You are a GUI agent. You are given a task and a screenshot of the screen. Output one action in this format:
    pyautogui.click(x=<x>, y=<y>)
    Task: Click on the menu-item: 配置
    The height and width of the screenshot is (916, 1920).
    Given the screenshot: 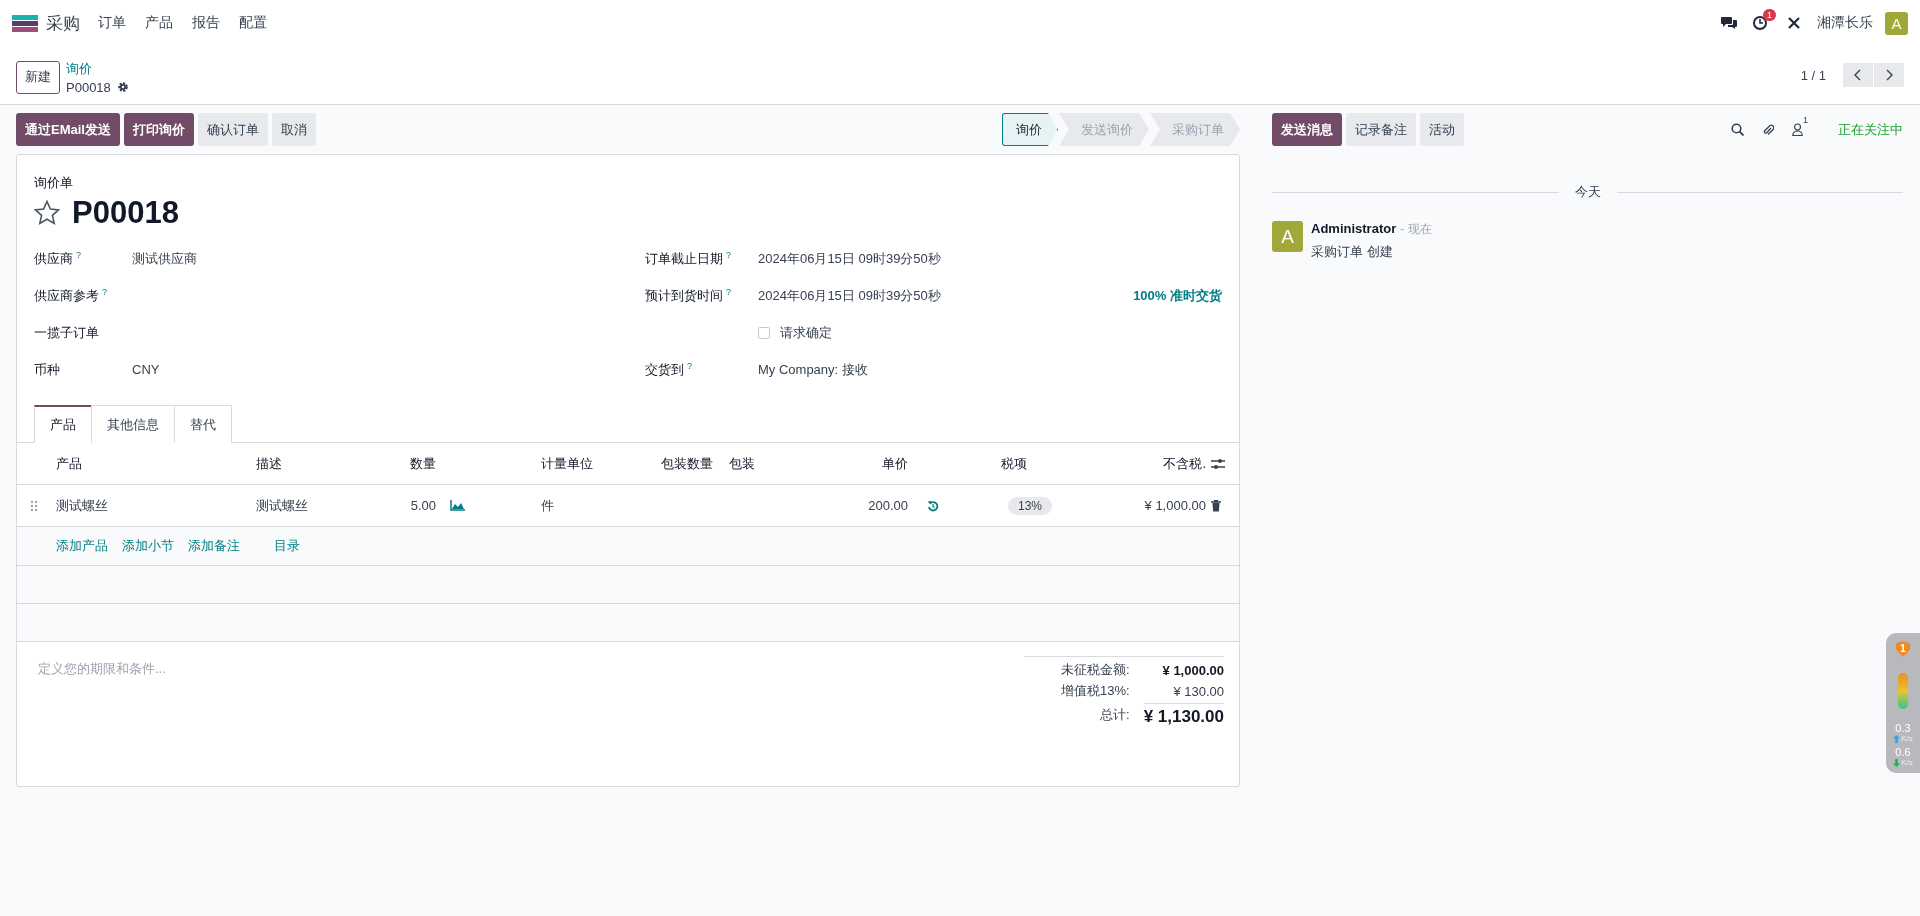 What is the action you would take?
    pyautogui.click(x=253, y=23)
    